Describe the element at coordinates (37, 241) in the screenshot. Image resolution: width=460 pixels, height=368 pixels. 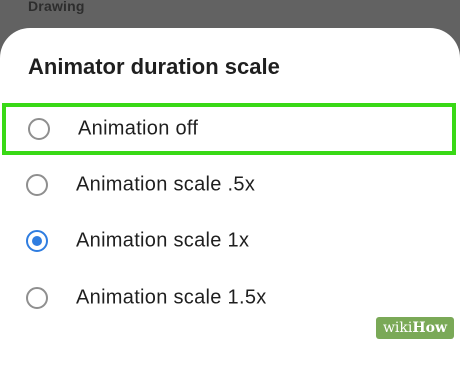
I see `radio-checked-icon` at that location.